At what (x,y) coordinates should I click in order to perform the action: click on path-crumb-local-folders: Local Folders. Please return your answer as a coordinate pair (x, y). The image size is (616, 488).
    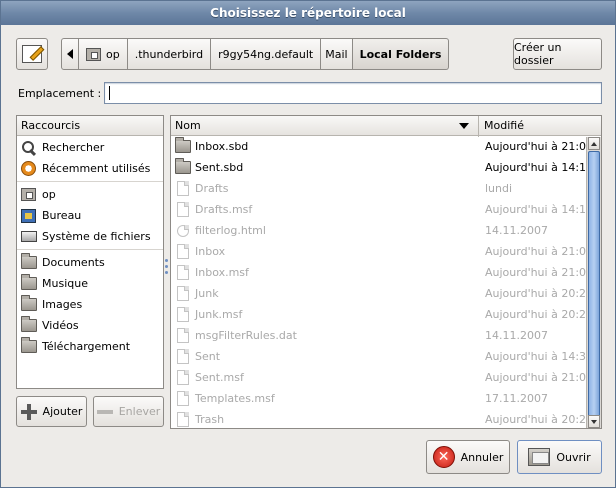
    Looking at the image, I should click on (401, 54).